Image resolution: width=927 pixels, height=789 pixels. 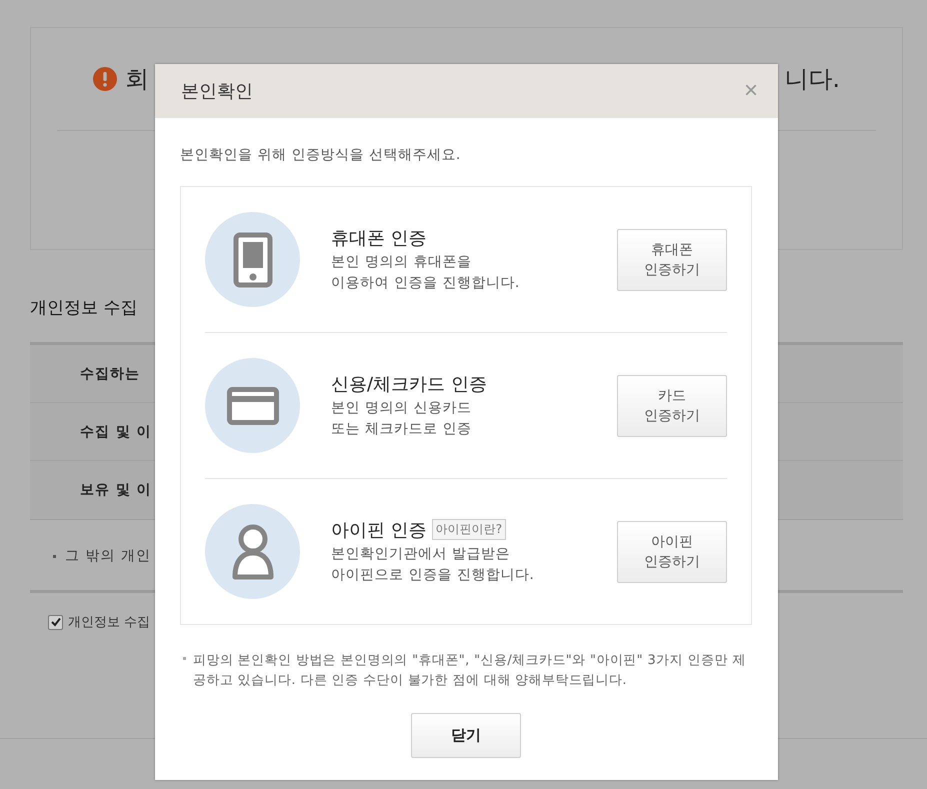 What do you see at coordinates (109, 622) in the screenshot?
I see `checkbox-label: 개인정보 수집` at bounding box center [109, 622].